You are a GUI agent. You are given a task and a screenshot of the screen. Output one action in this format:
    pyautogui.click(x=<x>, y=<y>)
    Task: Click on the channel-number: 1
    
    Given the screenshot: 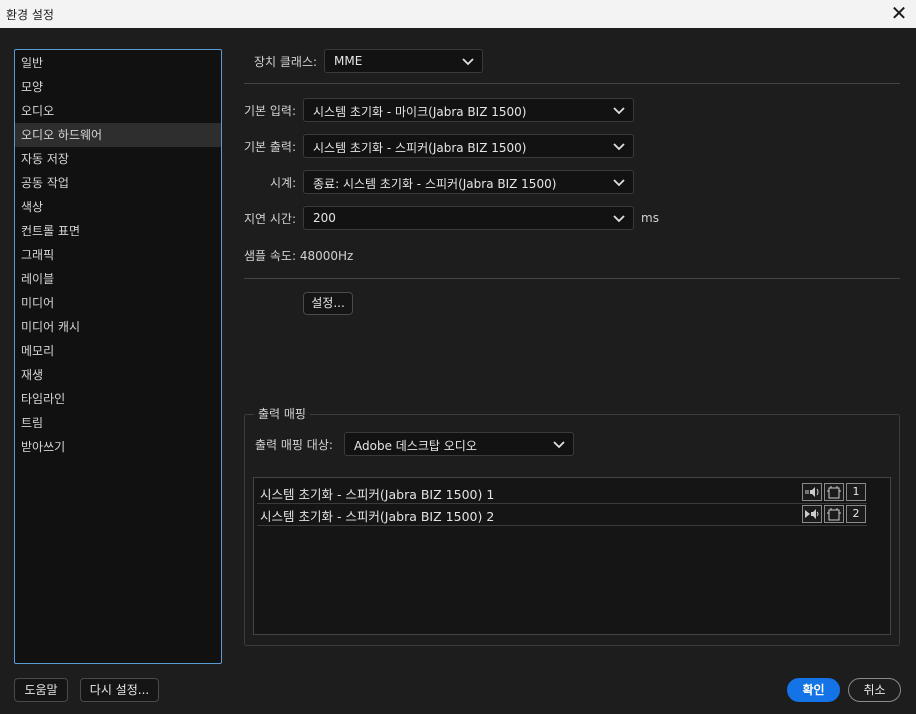 What is the action you would take?
    pyautogui.click(x=856, y=492)
    